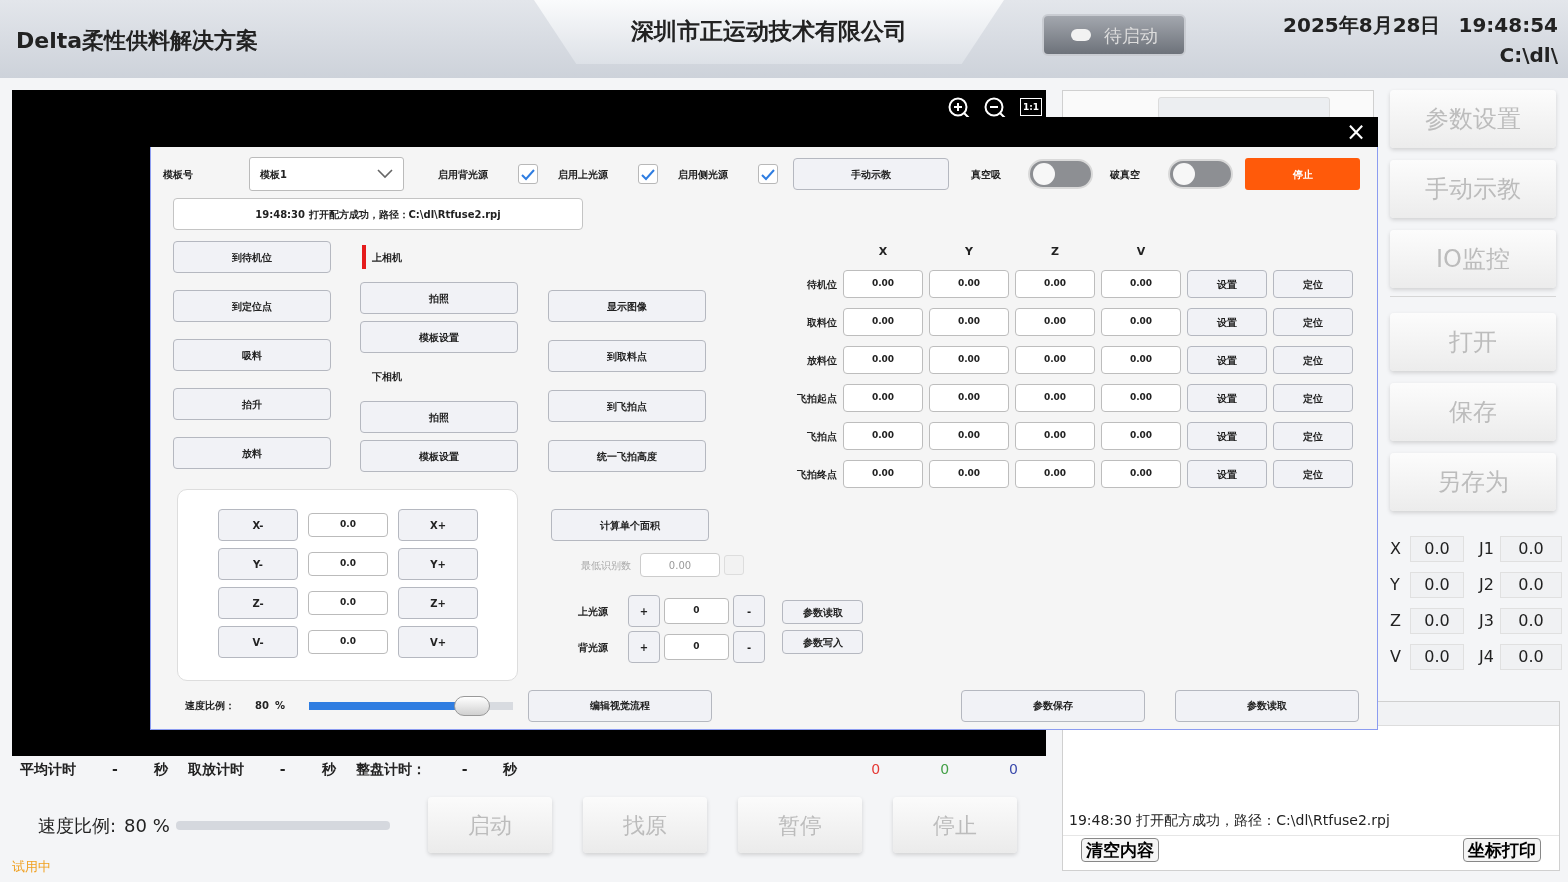  Describe the element at coordinates (472, 705) in the screenshot. I see `slider-thumb` at that location.